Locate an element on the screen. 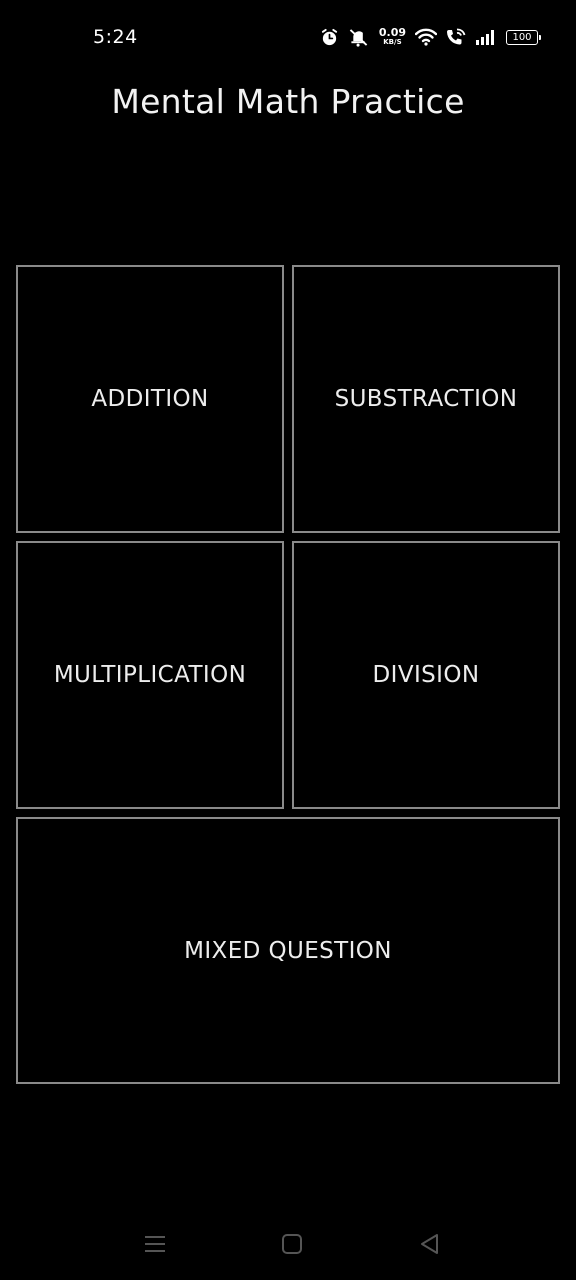 The image size is (576, 1280). subtraction-label: SUBSTRACTION is located at coordinates (426, 399).